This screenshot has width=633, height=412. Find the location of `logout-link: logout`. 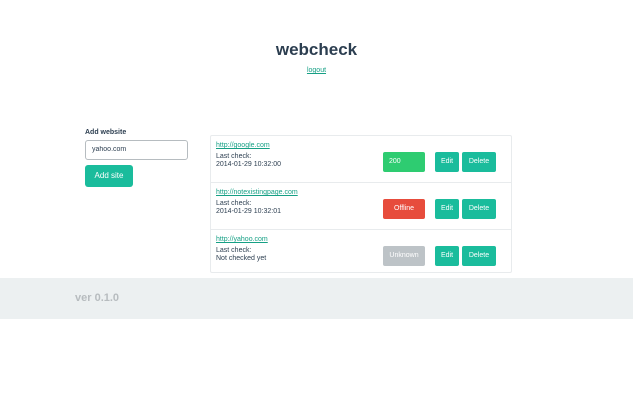

logout-link: logout is located at coordinates (316, 70).